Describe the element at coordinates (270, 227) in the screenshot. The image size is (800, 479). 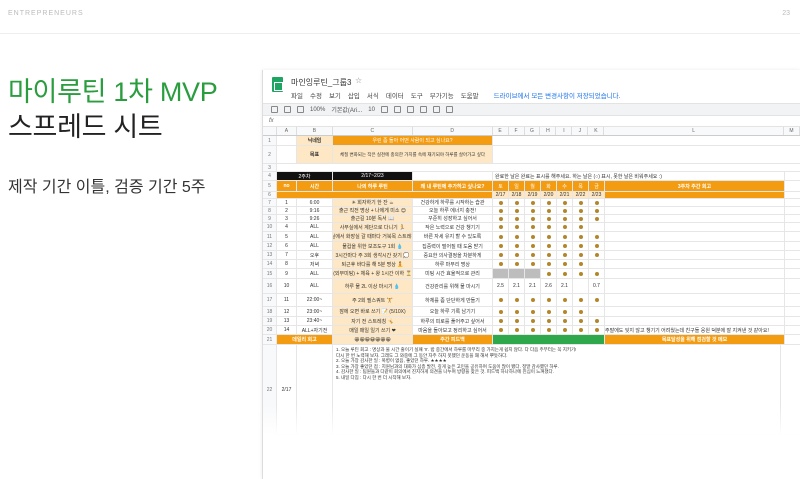
I see `row-number: 10` at that location.